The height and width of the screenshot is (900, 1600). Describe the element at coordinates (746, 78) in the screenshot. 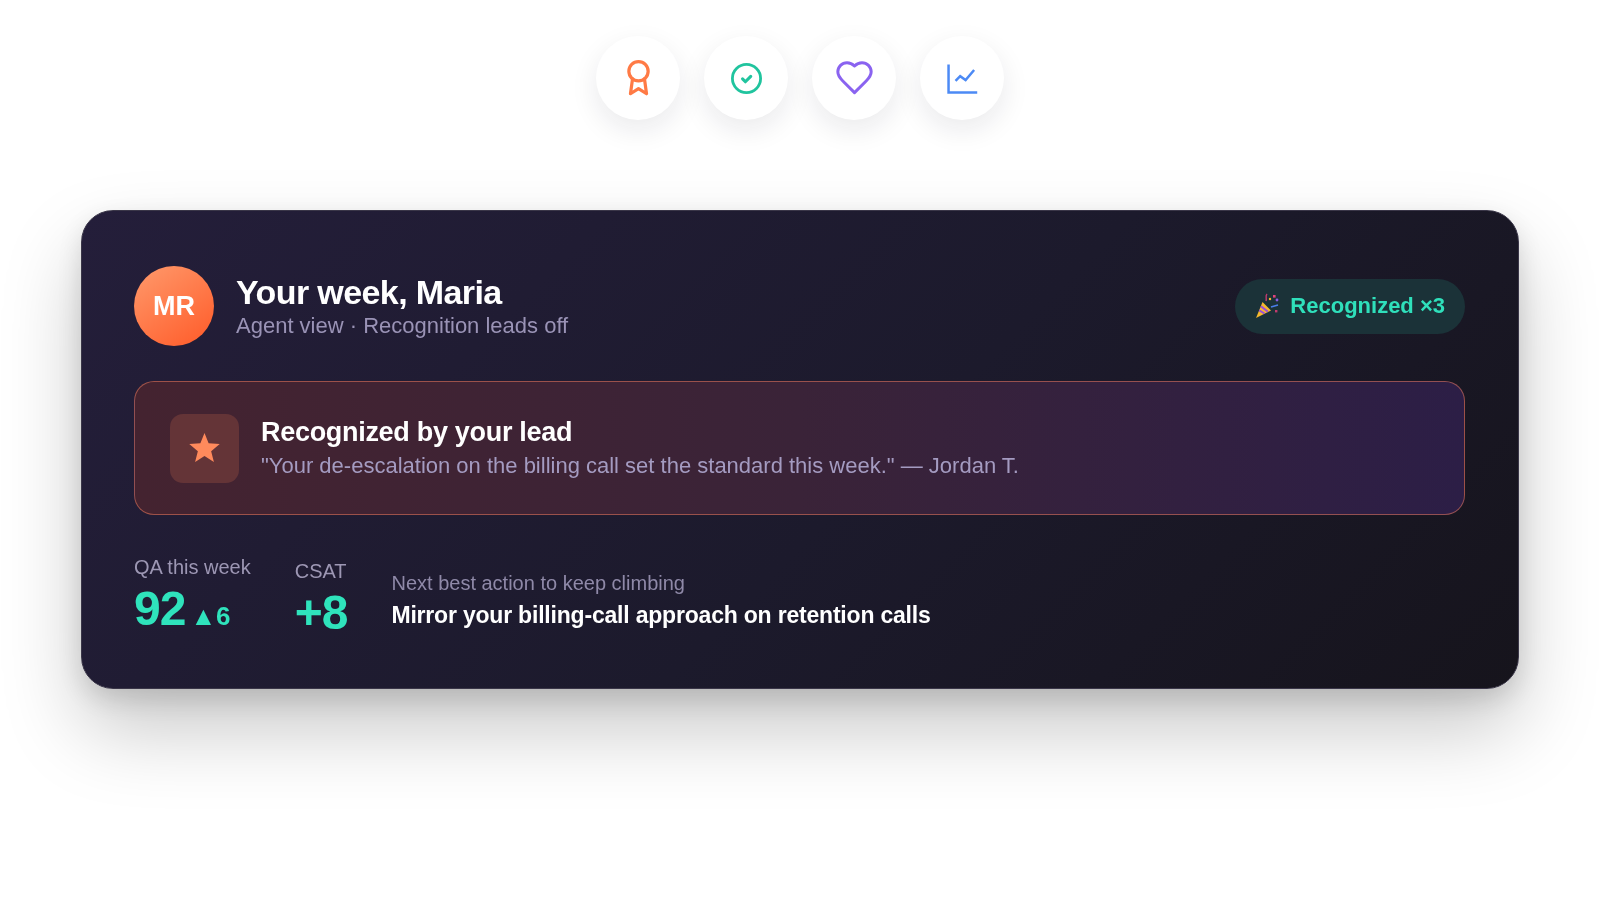

I see `check-circle-icon` at that location.